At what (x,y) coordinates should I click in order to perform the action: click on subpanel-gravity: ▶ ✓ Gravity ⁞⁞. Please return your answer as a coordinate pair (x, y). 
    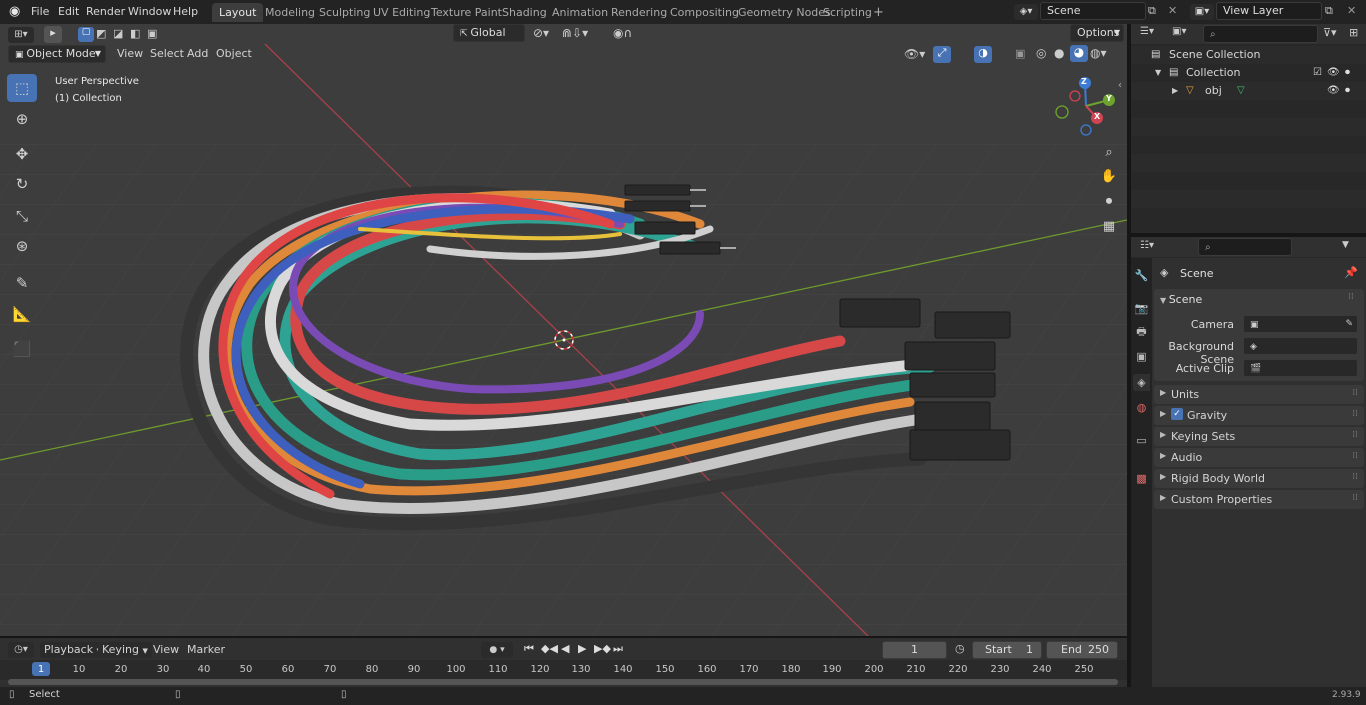
    Looking at the image, I should click on (1259, 415).